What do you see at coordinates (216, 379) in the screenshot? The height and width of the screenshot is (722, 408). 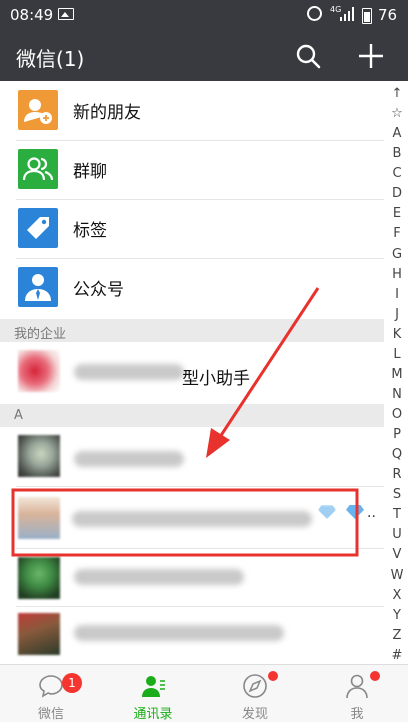 I see `enterprise-contact-label: 型小助手` at bounding box center [216, 379].